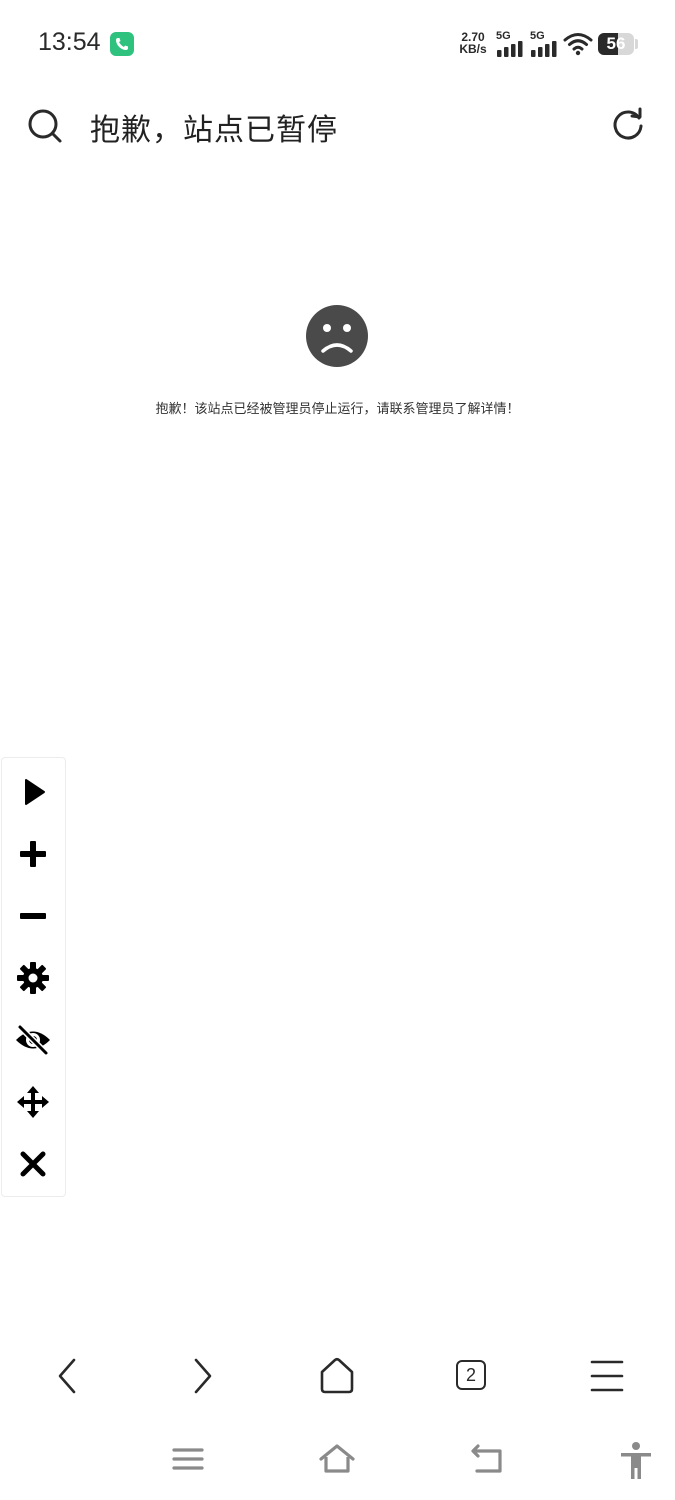 The height and width of the screenshot is (1500, 675). I want to click on menu-button, so click(607, 1376).